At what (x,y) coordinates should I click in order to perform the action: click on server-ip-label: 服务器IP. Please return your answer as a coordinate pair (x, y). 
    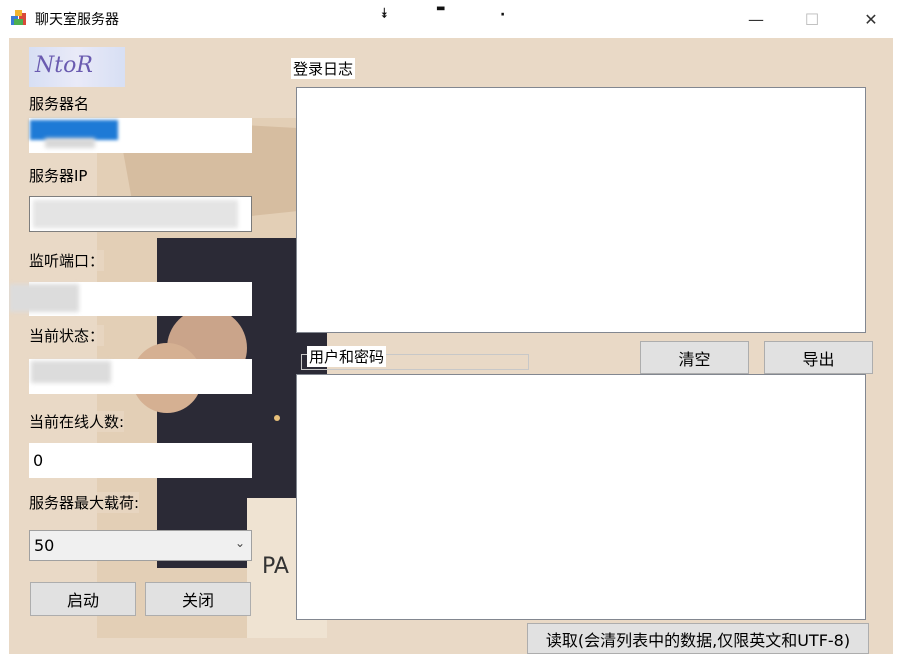
    Looking at the image, I should click on (58, 175).